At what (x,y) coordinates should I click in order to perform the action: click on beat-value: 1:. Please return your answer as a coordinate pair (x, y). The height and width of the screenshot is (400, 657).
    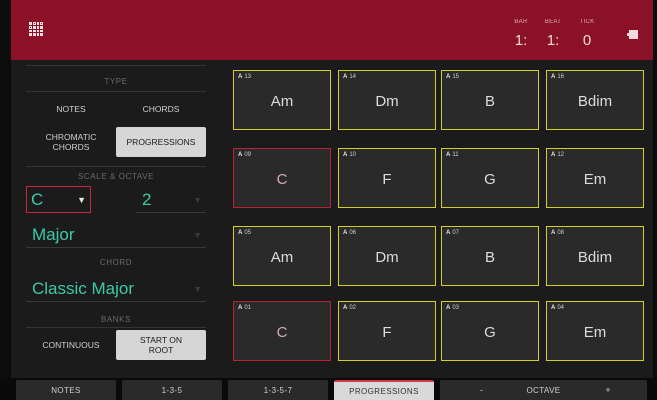
    Looking at the image, I should click on (553, 40).